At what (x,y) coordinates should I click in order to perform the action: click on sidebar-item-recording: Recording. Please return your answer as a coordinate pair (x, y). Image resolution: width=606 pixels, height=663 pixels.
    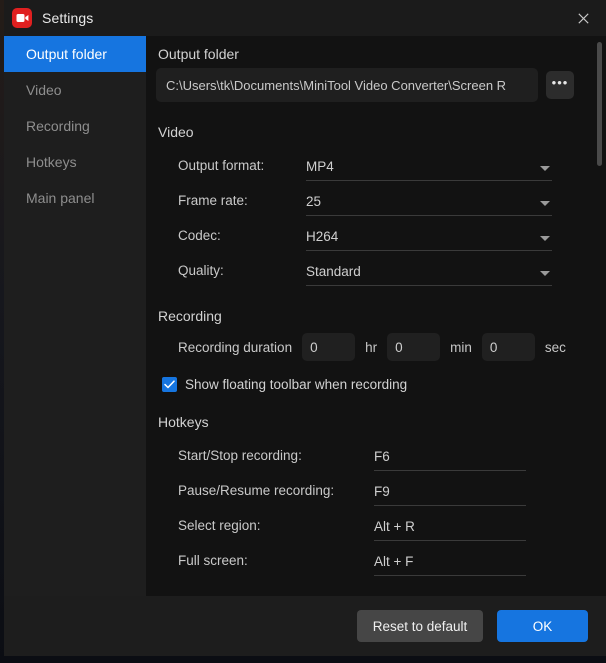
    Looking at the image, I should click on (75, 126).